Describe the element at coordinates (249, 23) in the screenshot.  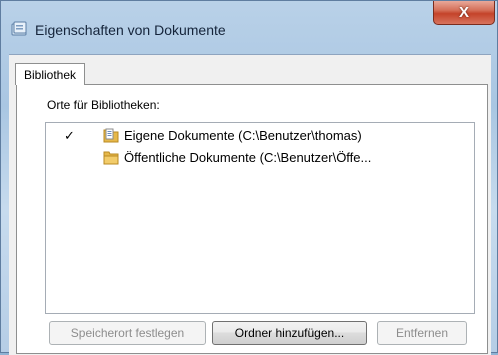
I see `title-bar: Eigenschaften von Dokumente X` at that location.